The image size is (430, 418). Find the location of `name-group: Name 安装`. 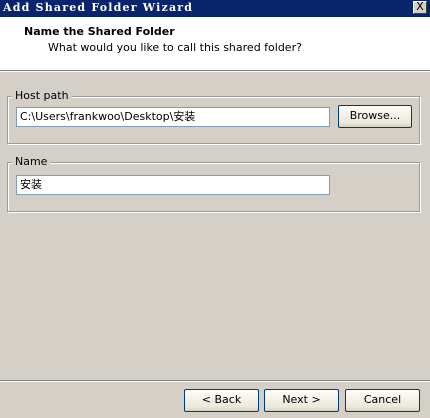

name-group: Name 安装 is located at coordinates (213, 183).